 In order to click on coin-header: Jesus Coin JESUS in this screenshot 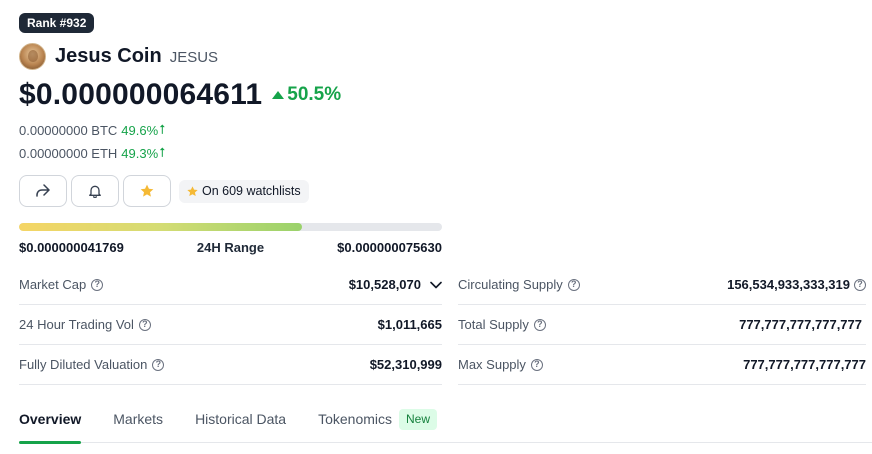, I will do `click(118, 56)`.